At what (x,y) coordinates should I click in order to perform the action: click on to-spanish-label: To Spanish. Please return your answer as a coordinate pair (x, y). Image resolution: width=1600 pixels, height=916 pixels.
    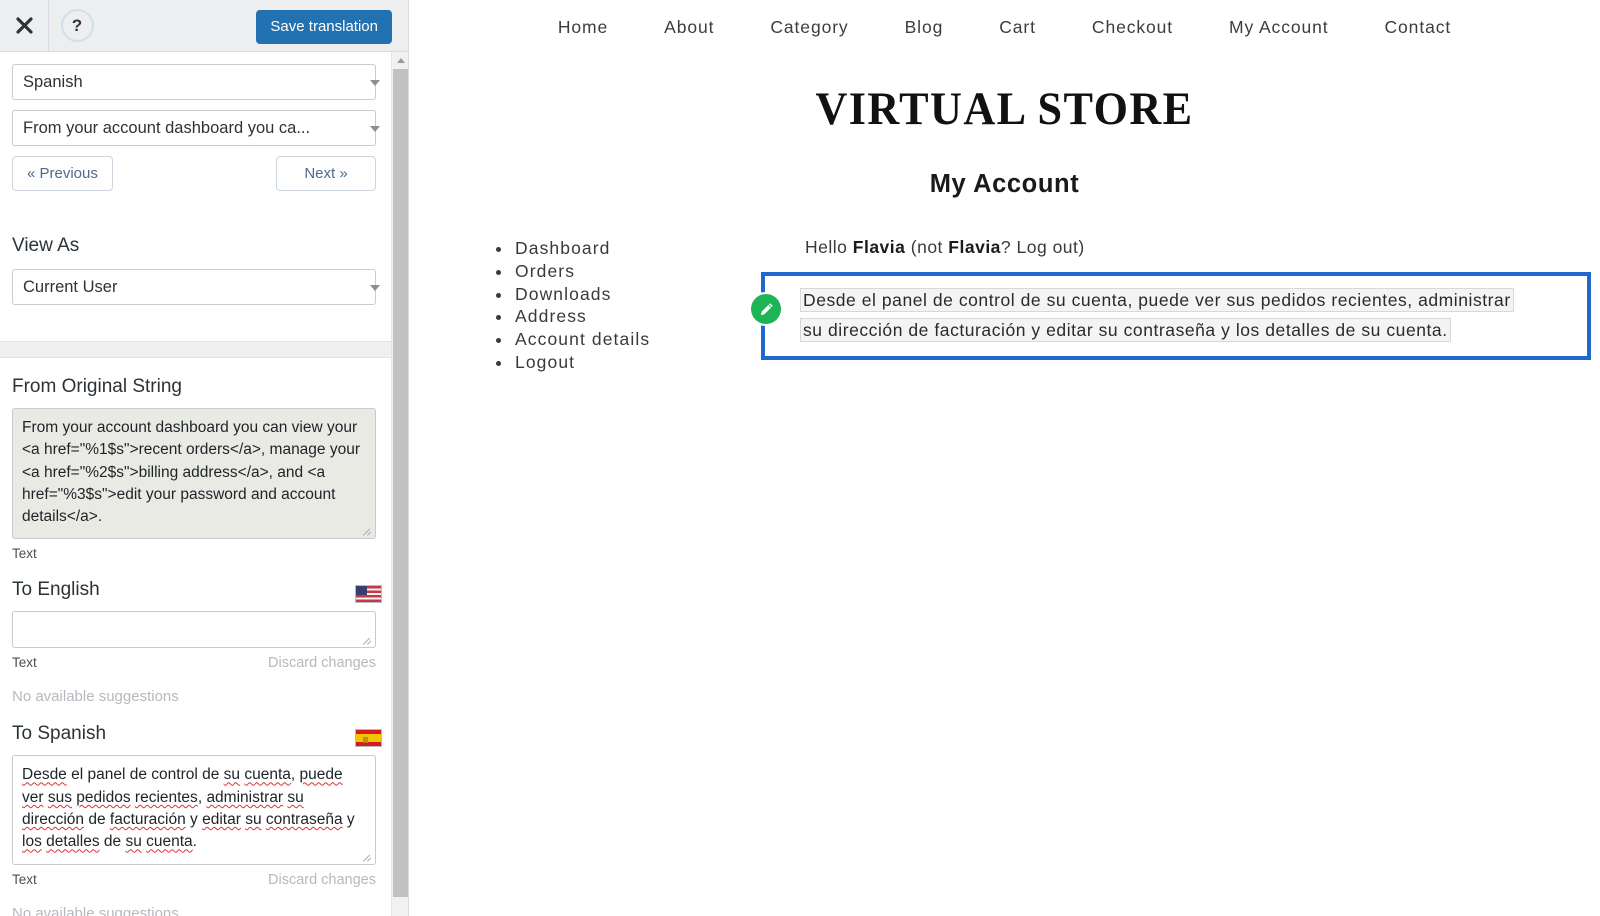
    Looking at the image, I should click on (59, 734).